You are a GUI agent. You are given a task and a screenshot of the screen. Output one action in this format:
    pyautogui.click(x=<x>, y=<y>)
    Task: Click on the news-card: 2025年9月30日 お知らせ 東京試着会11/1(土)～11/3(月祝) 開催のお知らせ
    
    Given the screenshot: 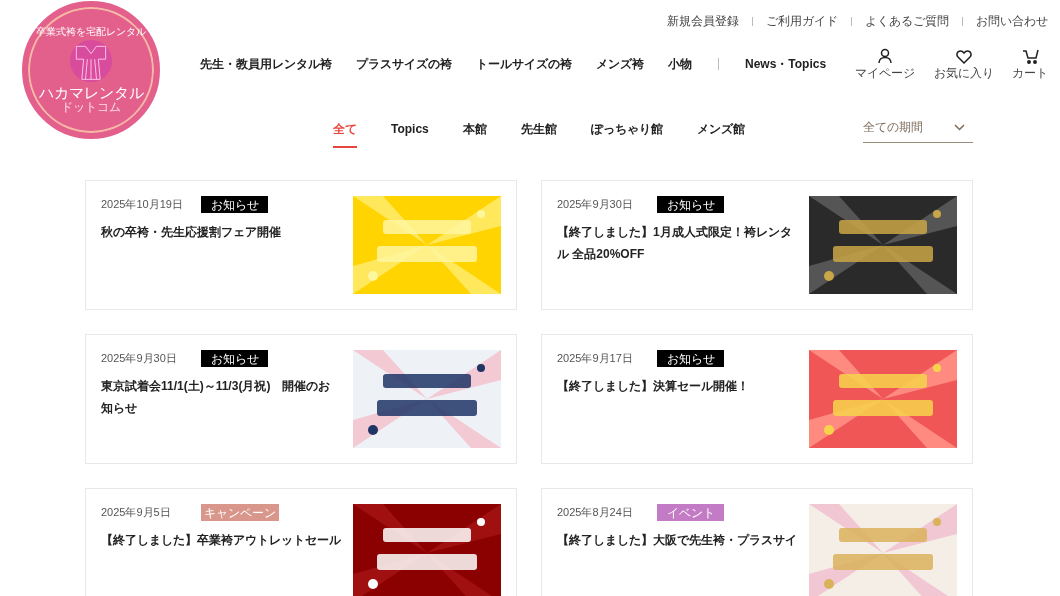 What is the action you would take?
    pyautogui.click(x=301, y=399)
    